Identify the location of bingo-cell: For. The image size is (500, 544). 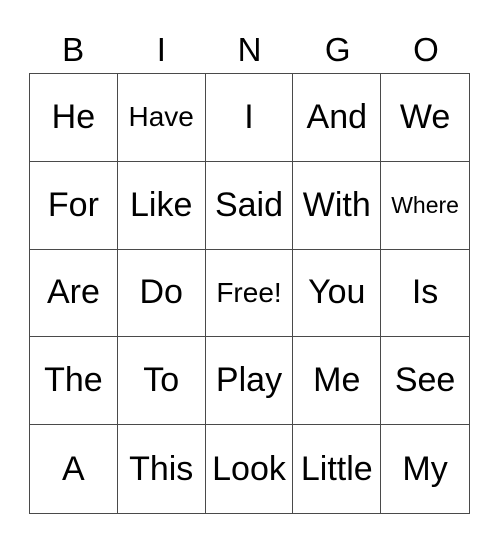
(74, 205).